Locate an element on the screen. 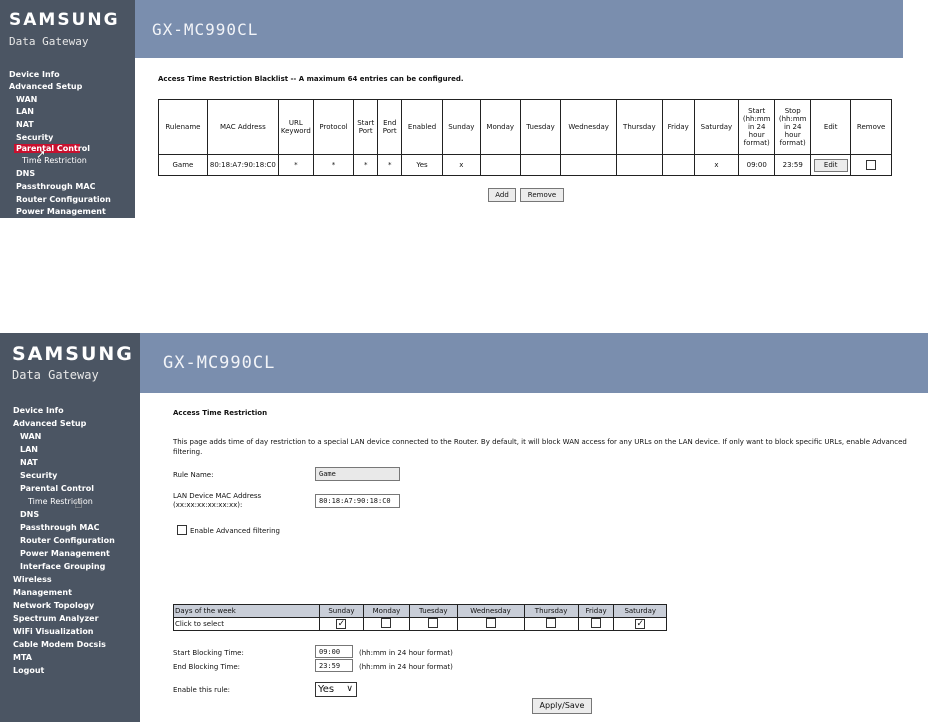 Image resolution: width=928 pixels, height=722 pixels. wednesday-checkbox is located at coordinates (490, 623).